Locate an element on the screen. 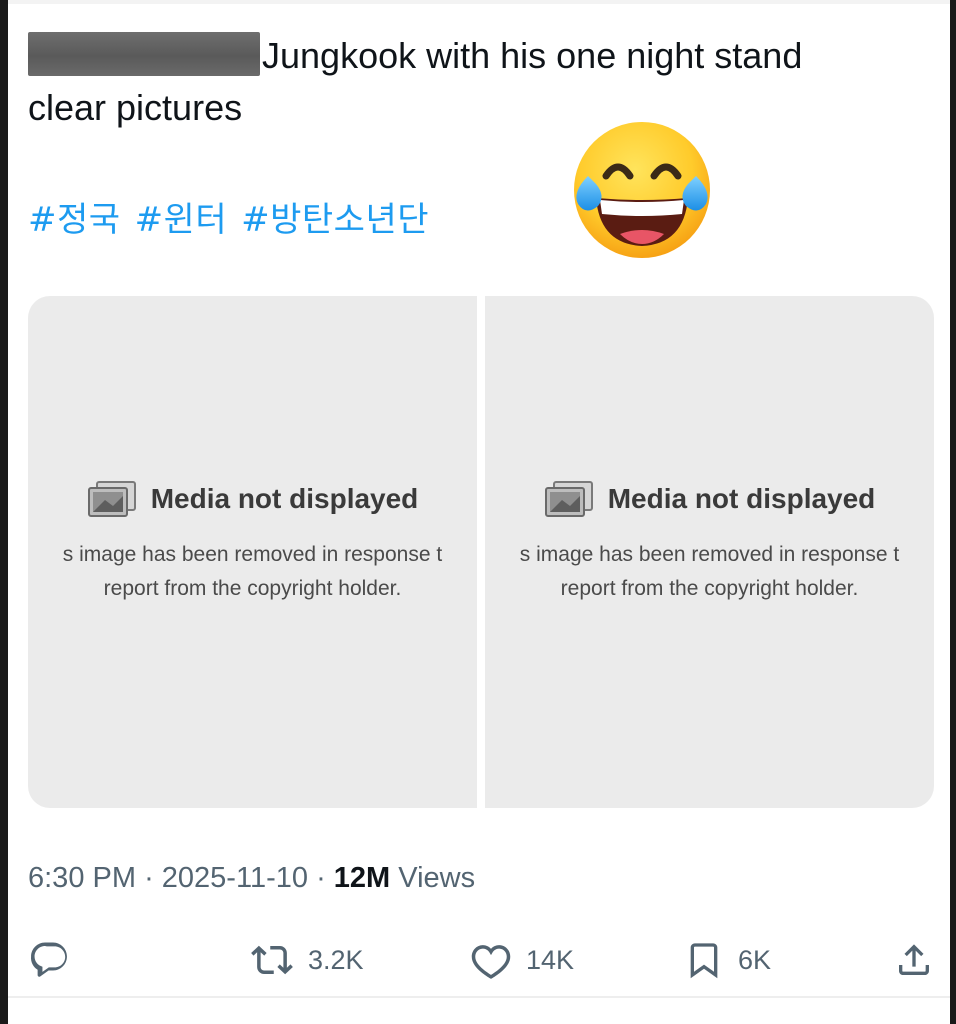 This screenshot has height=1024, width=956. bookmark-button: 6K is located at coordinates (727, 960).